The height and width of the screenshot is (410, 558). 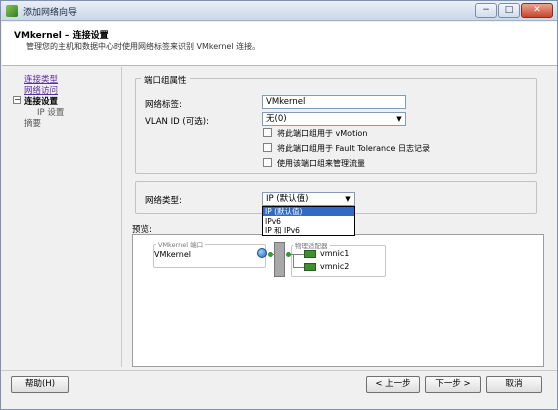 What do you see at coordinates (322, 133) in the screenshot?
I see `vmotion-checkbox-label: 将此端口组用于 vMotion` at bounding box center [322, 133].